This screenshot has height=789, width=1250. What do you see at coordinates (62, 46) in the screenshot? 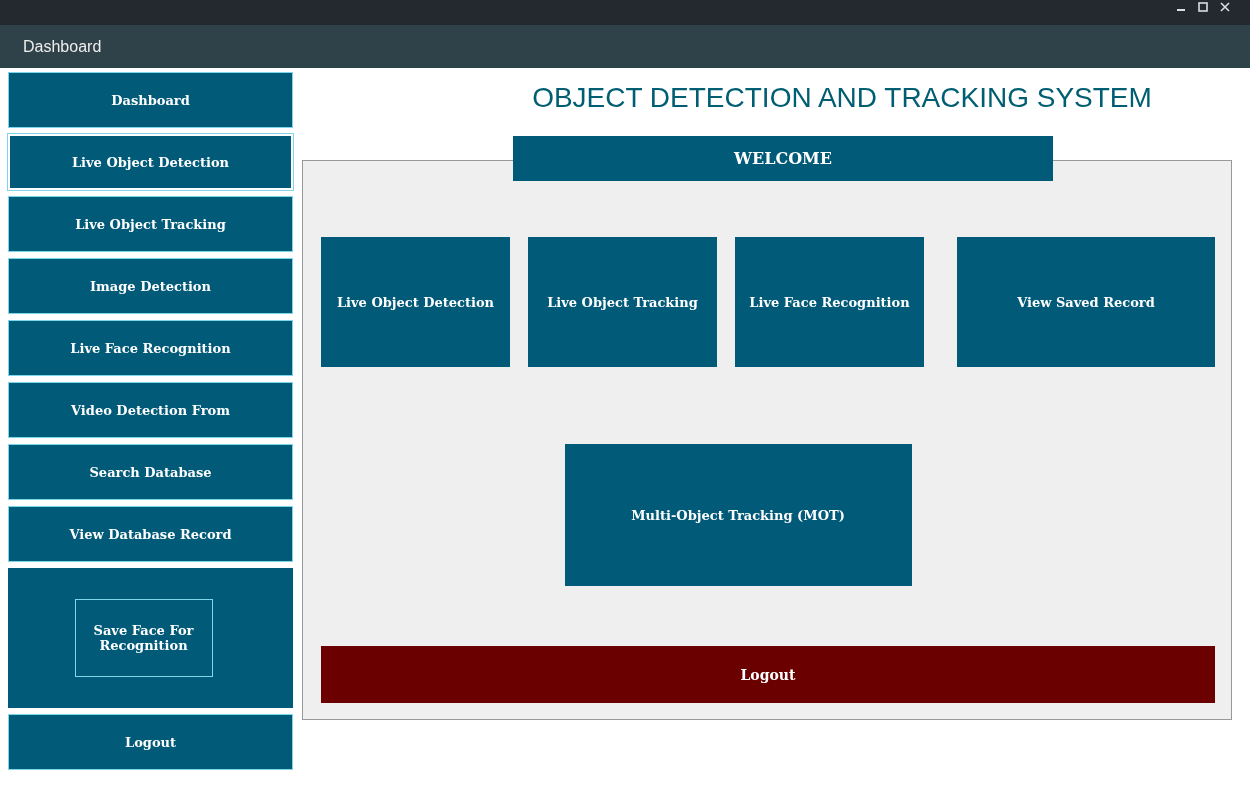
I see `window-title: Dashboard` at bounding box center [62, 46].